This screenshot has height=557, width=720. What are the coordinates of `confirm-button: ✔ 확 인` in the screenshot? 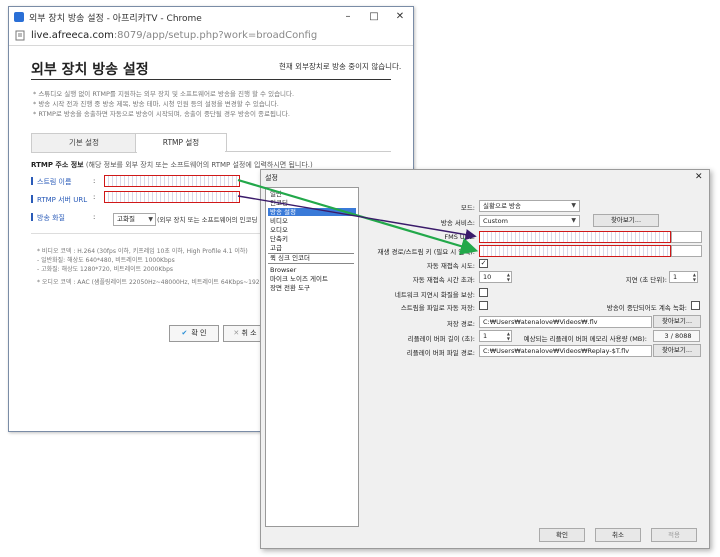 It's located at (194, 333).